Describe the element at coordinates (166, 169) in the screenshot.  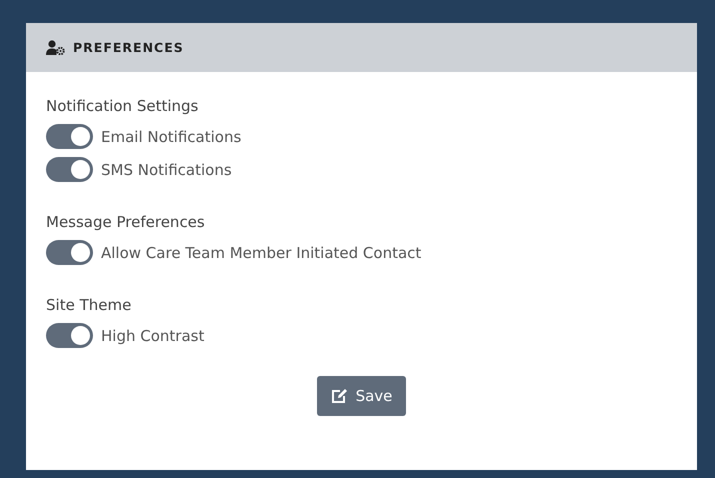
I see `toggle-label: SMS Notifications` at that location.